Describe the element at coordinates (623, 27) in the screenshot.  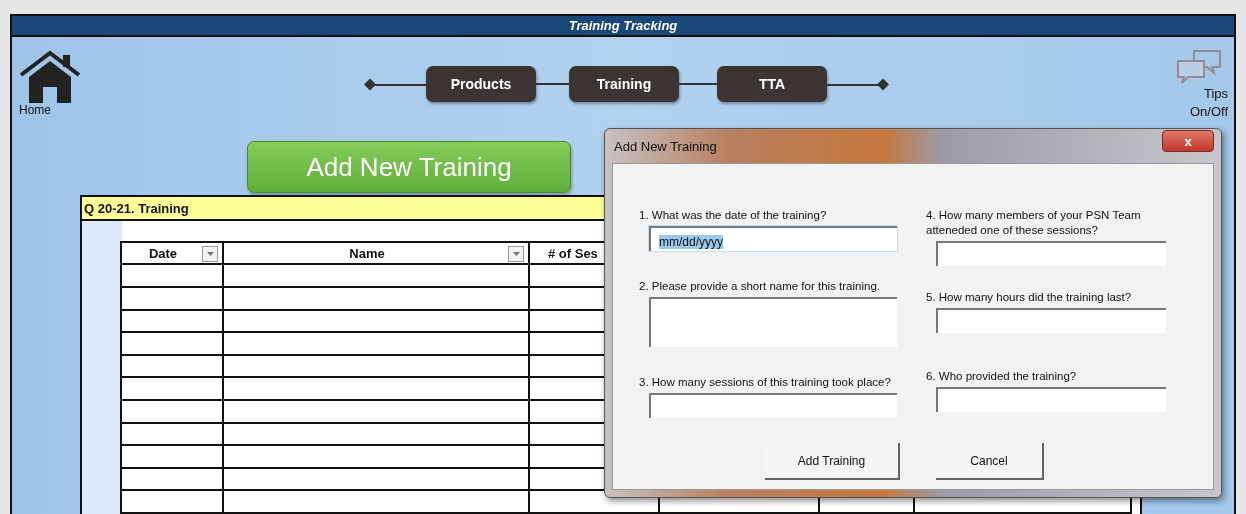
I see `window-title: Training Tracking` at that location.